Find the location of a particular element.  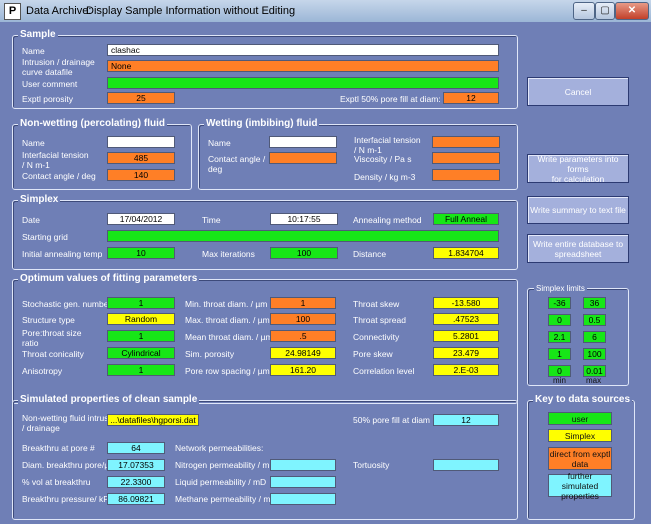

correlation-field: 2.E-03 is located at coordinates (466, 370).